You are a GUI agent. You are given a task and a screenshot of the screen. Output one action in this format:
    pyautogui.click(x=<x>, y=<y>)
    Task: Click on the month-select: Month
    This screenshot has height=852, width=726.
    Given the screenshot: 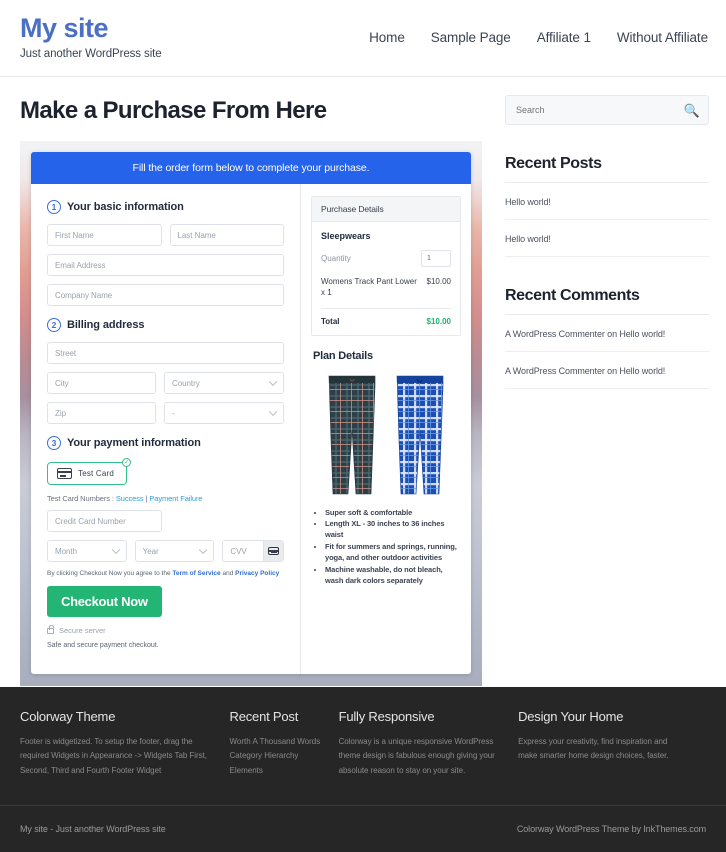 What is the action you would take?
    pyautogui.click(x=87, y=551)
    